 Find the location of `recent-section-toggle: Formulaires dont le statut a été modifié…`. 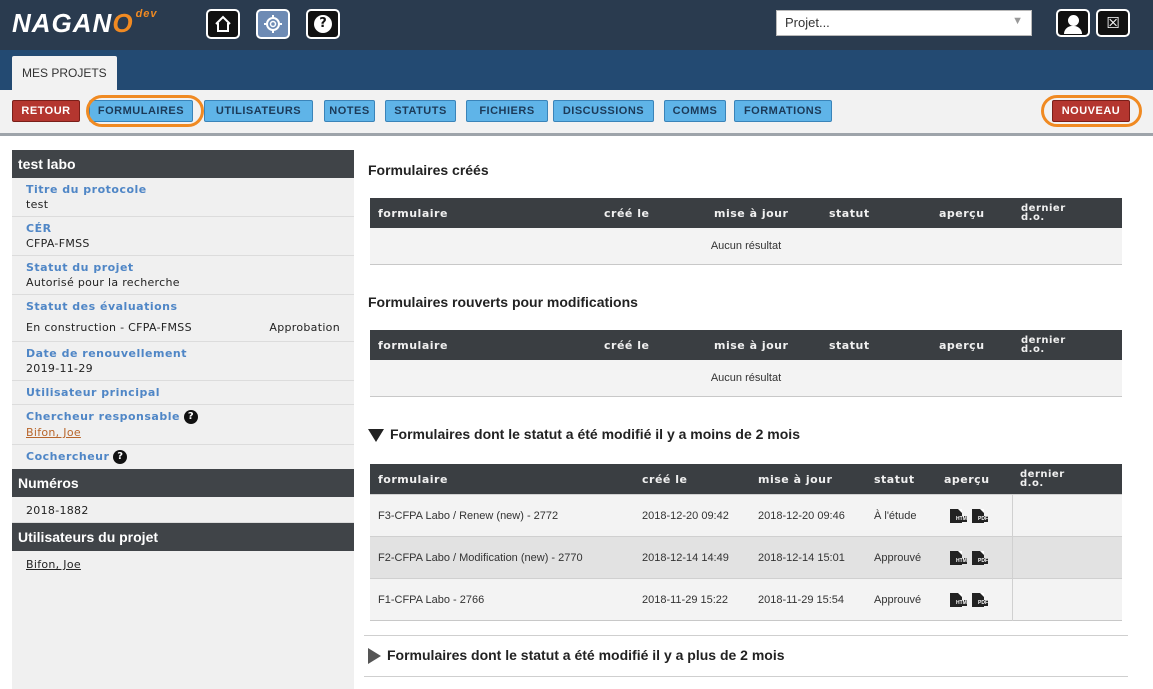

recent-section-toggle: Formulaires dont le statut a été modifié… is located at coordinates (584, 434).